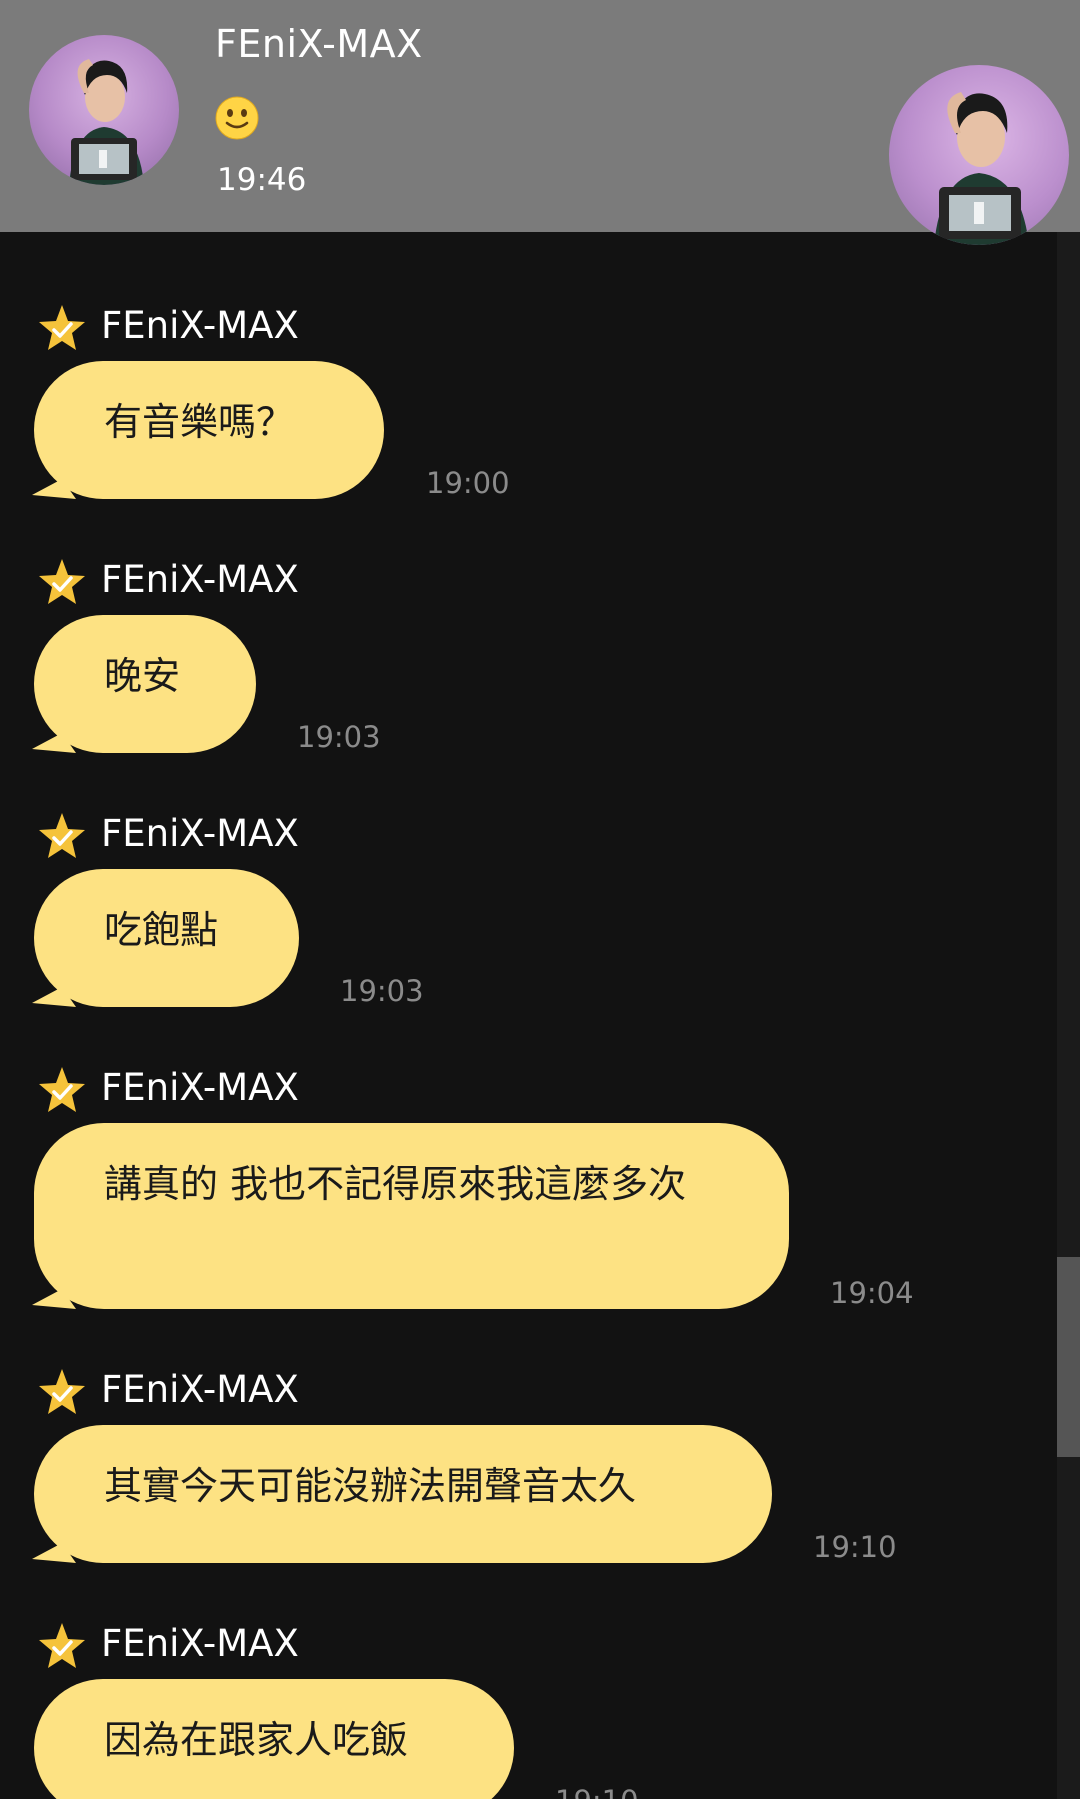 This screenshot has width=1080, height=1799. What do you see at coordinates (1068, 1357) in the screenshot?
I see `scrollbar-thumb` at bounding box center [1068, 1357].